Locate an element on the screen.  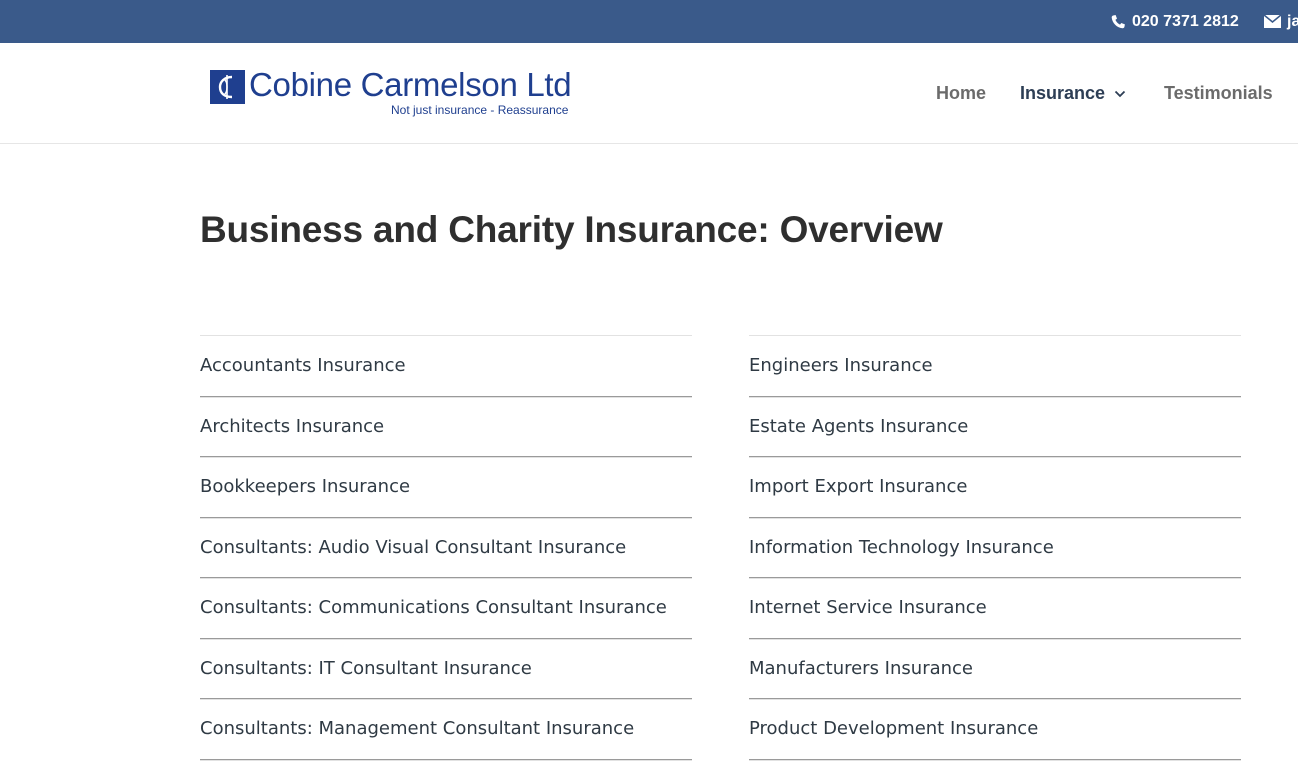
email-link: ja is located at coordinates (1281, 21).